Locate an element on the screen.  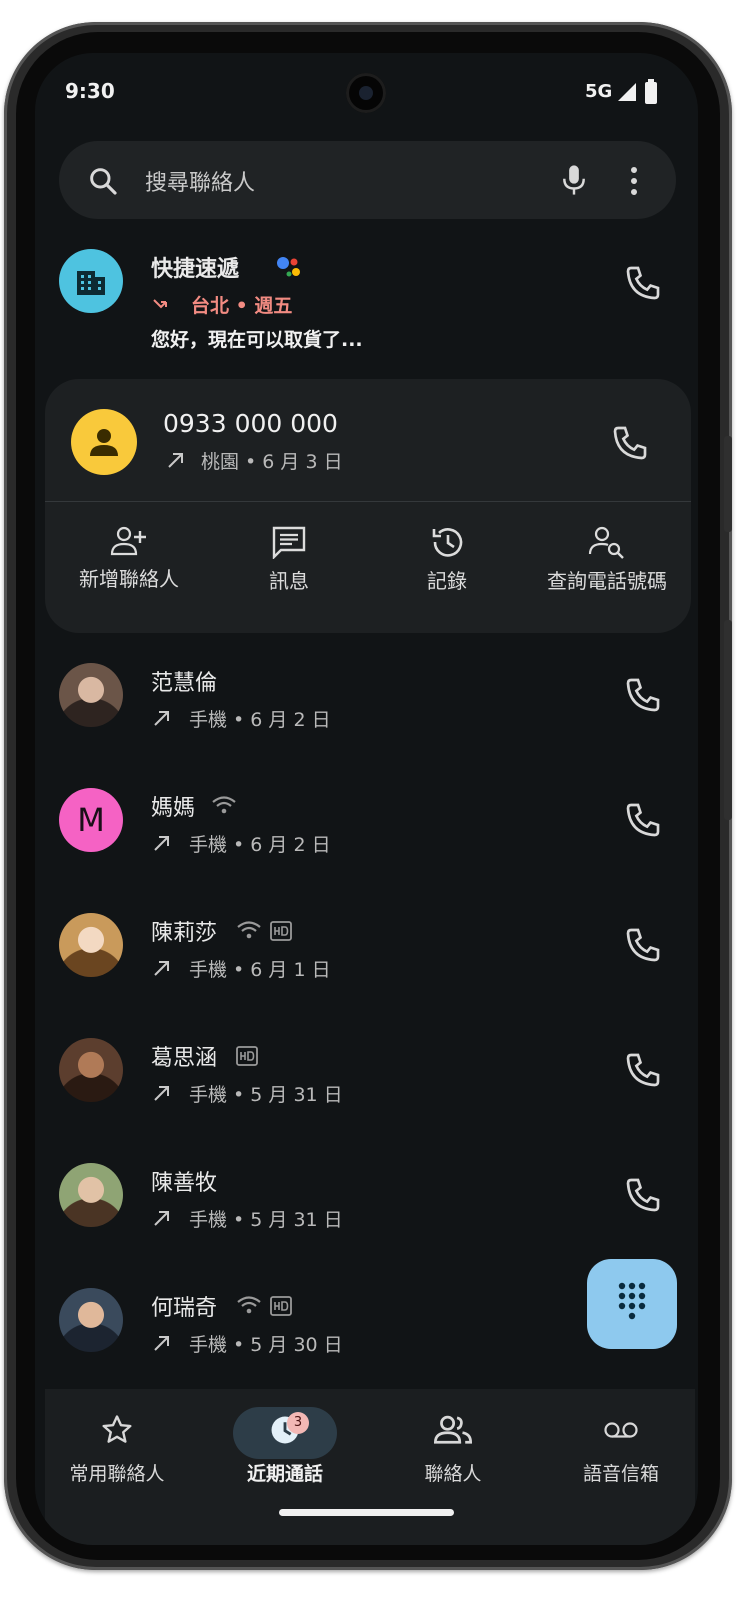
divider is located at coordinates (368, 501).